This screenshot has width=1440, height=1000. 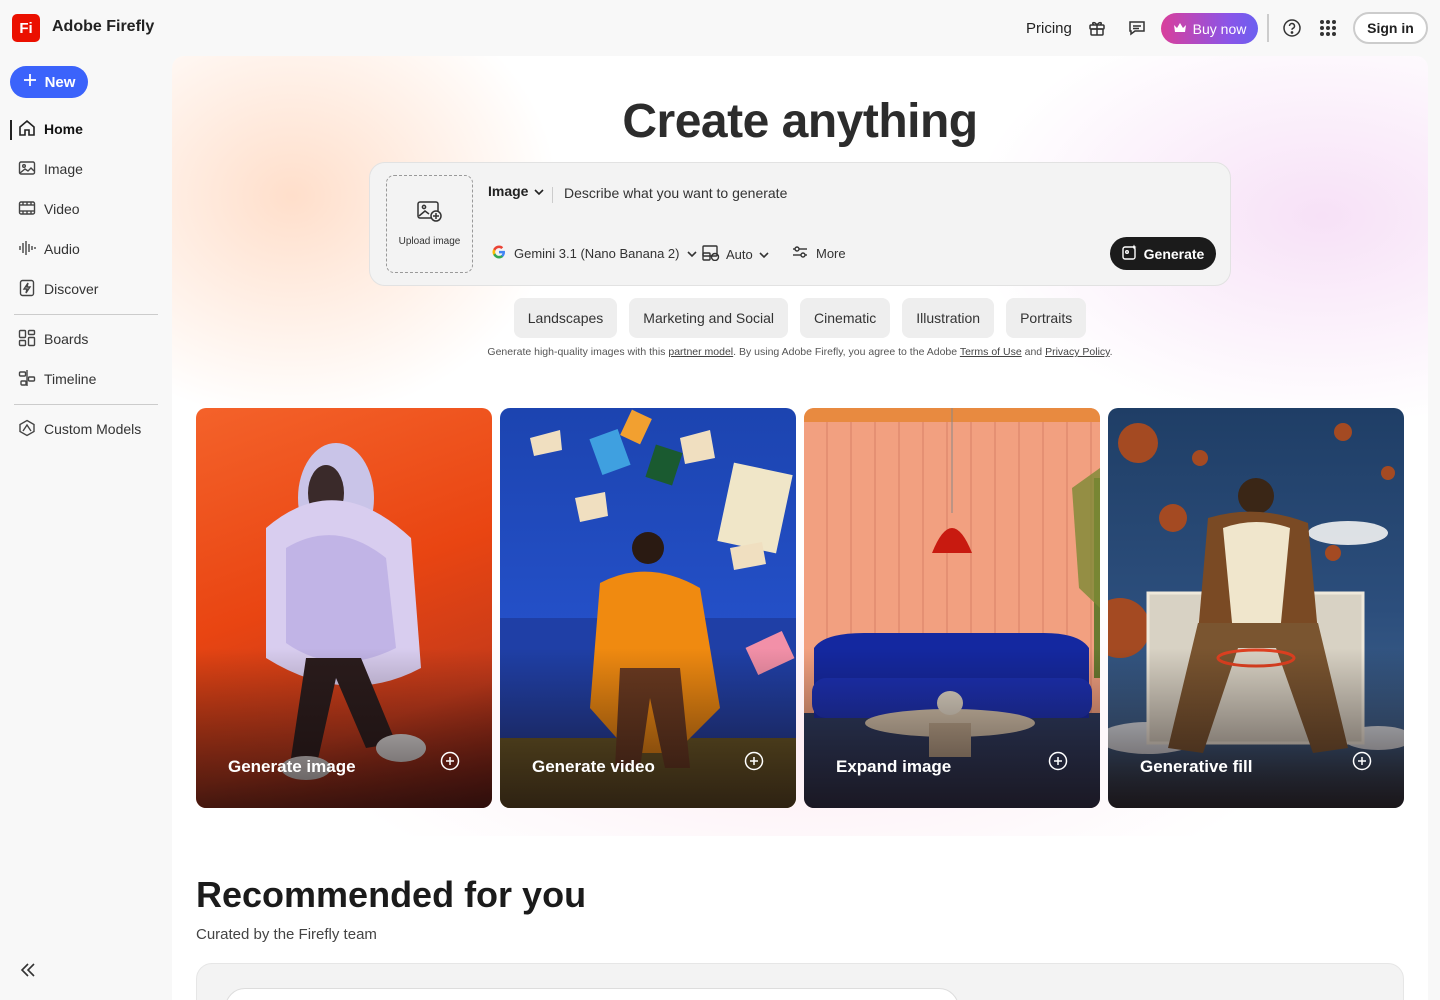 I want to click on topbar-divider, so click(x=1268, y=28).